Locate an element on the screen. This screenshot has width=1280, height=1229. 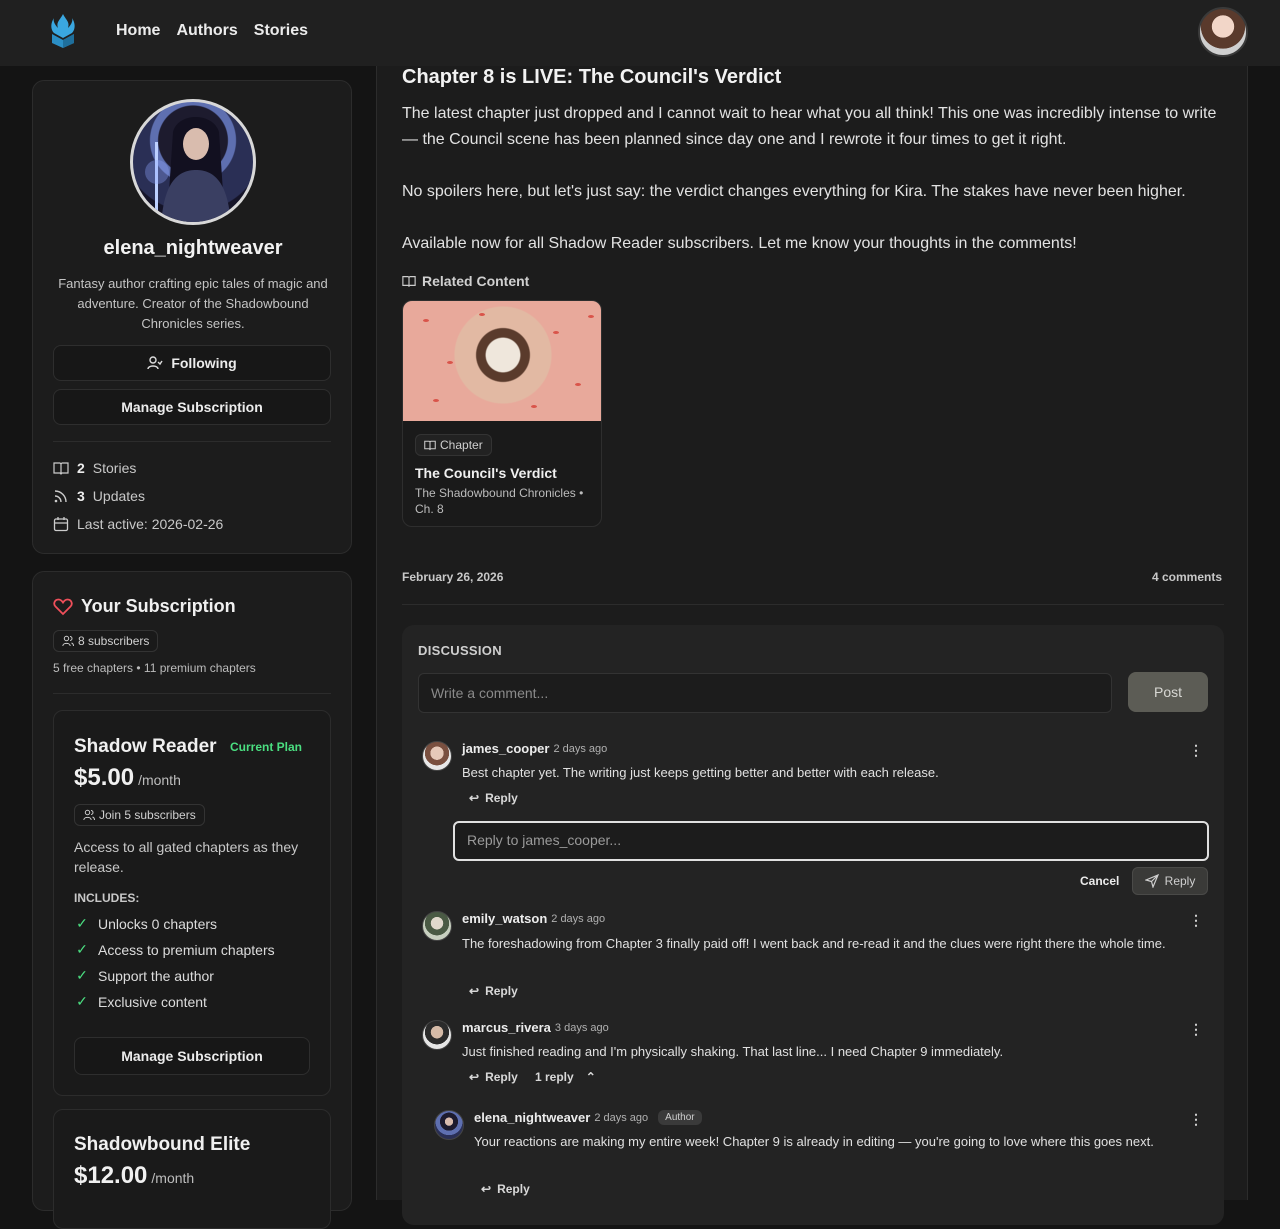
post-divider is located at coordinates (813, 604).